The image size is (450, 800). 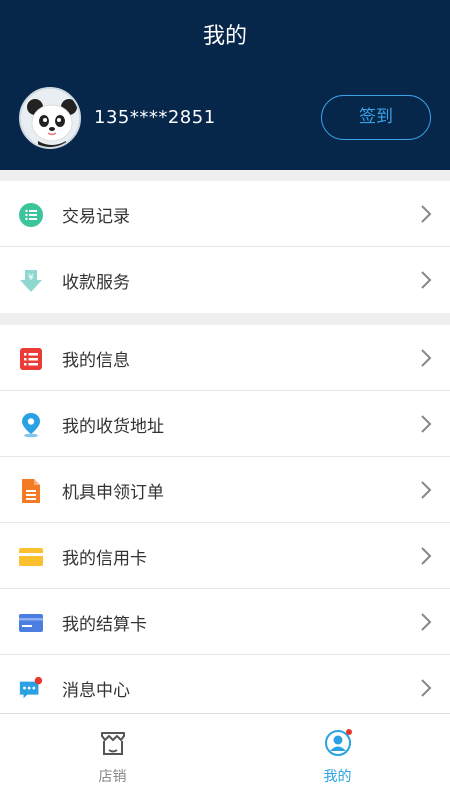 I want to click on tab-store: 店销, so click(x=112, y=757).